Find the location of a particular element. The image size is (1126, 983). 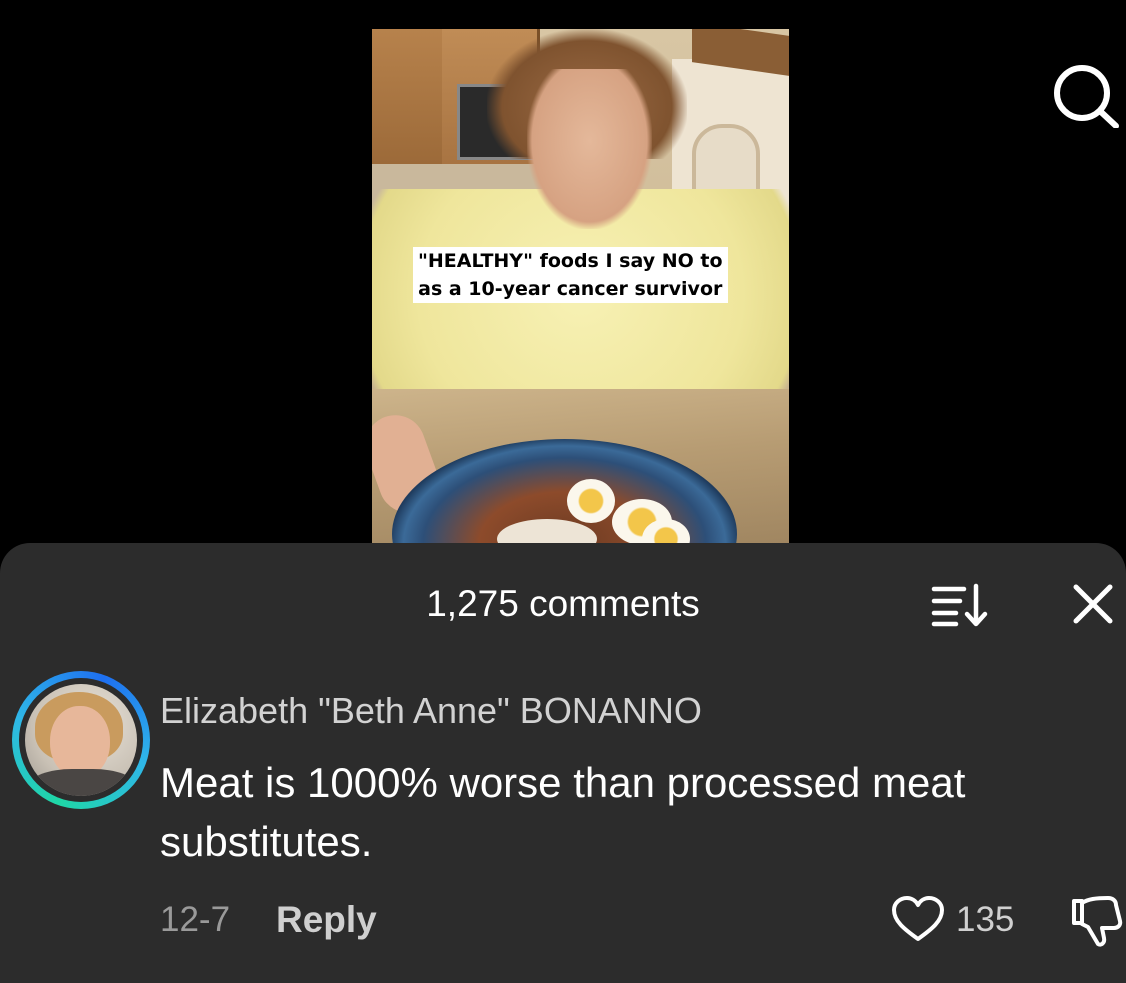

video-frame-egg is located at coordinates (591, 501).